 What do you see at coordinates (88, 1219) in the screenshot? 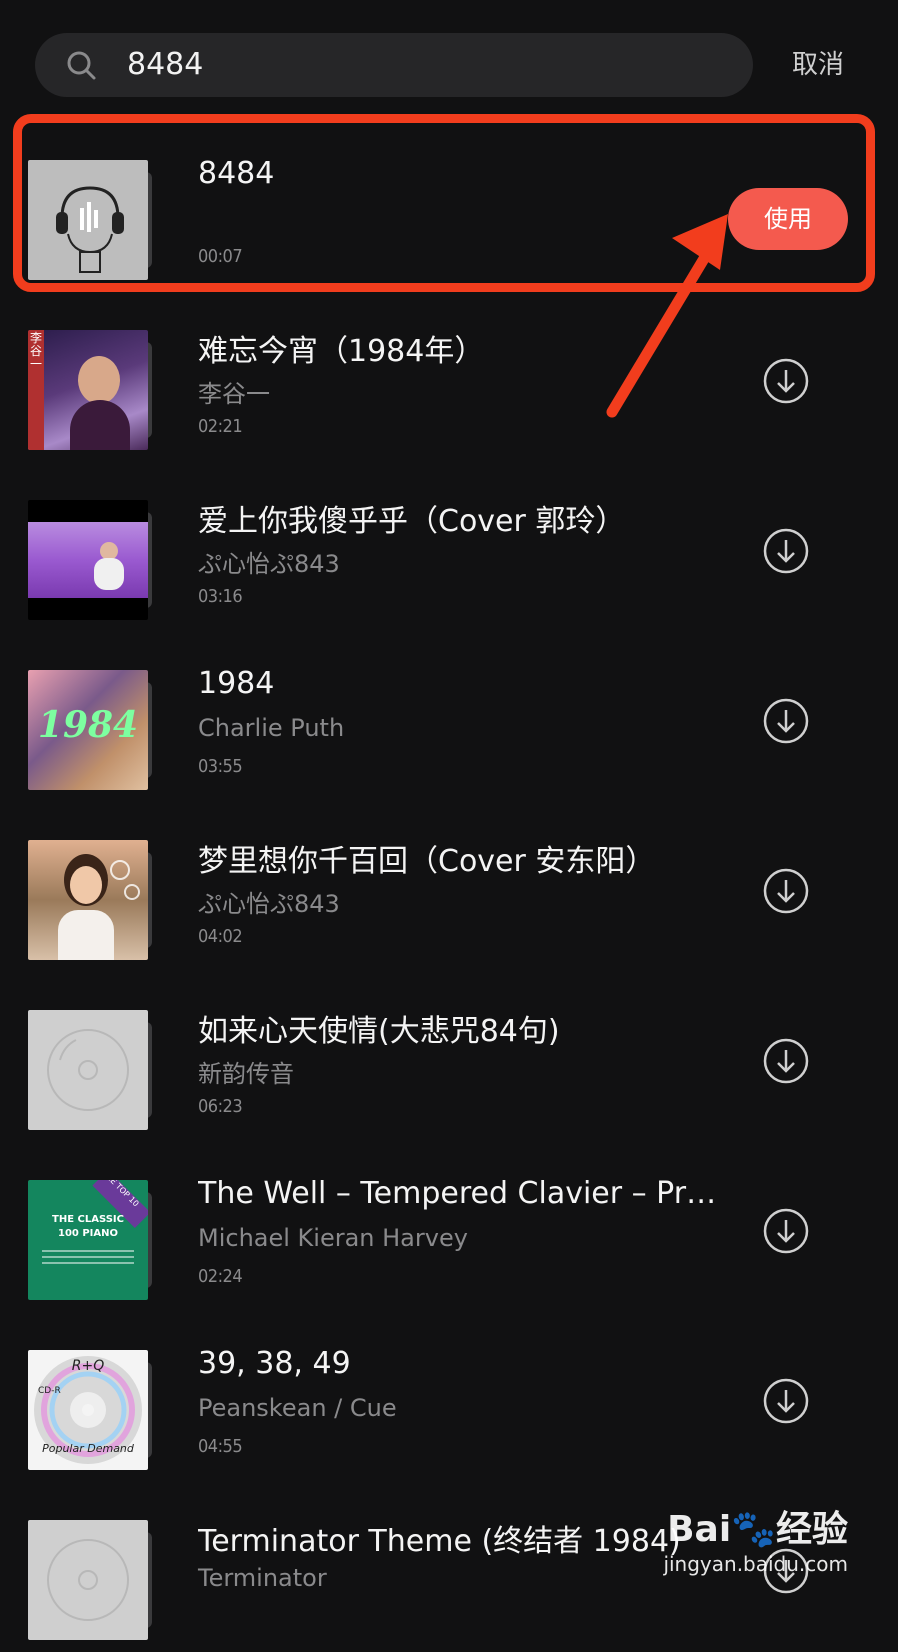
I see `album-cover-text: THE CLASSIC` at bounding box center [88, 1219].